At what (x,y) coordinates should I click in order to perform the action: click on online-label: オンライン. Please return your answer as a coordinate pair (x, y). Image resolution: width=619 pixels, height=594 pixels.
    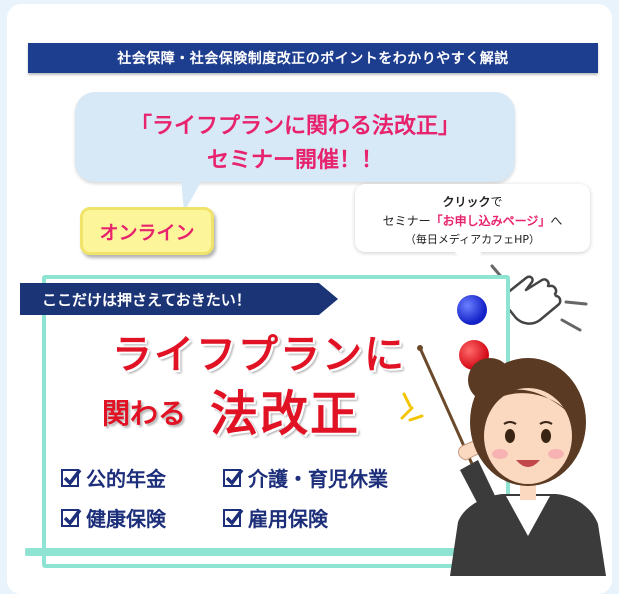
    Looking at the image, I should click on (147, 232).